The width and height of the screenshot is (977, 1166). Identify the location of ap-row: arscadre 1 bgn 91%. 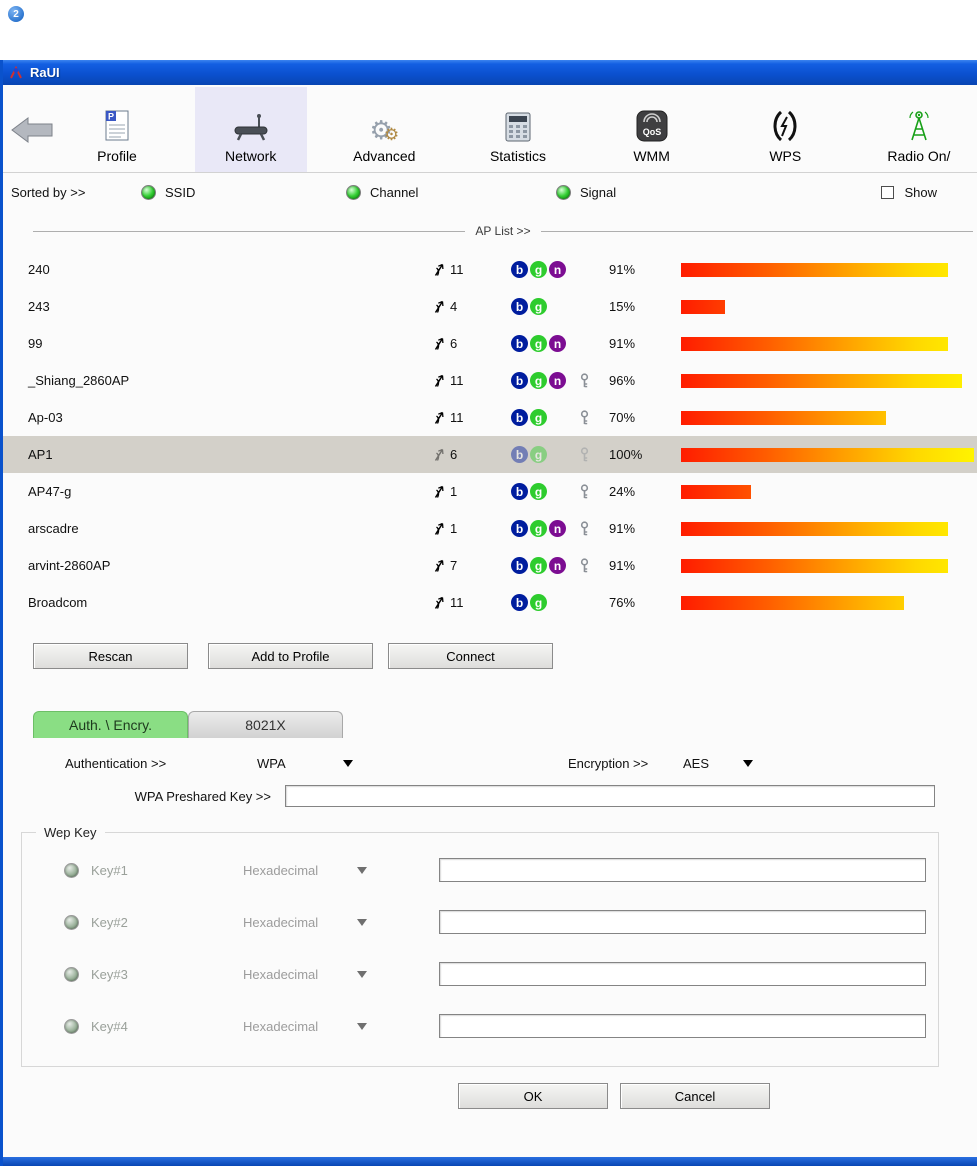
(490, 528).